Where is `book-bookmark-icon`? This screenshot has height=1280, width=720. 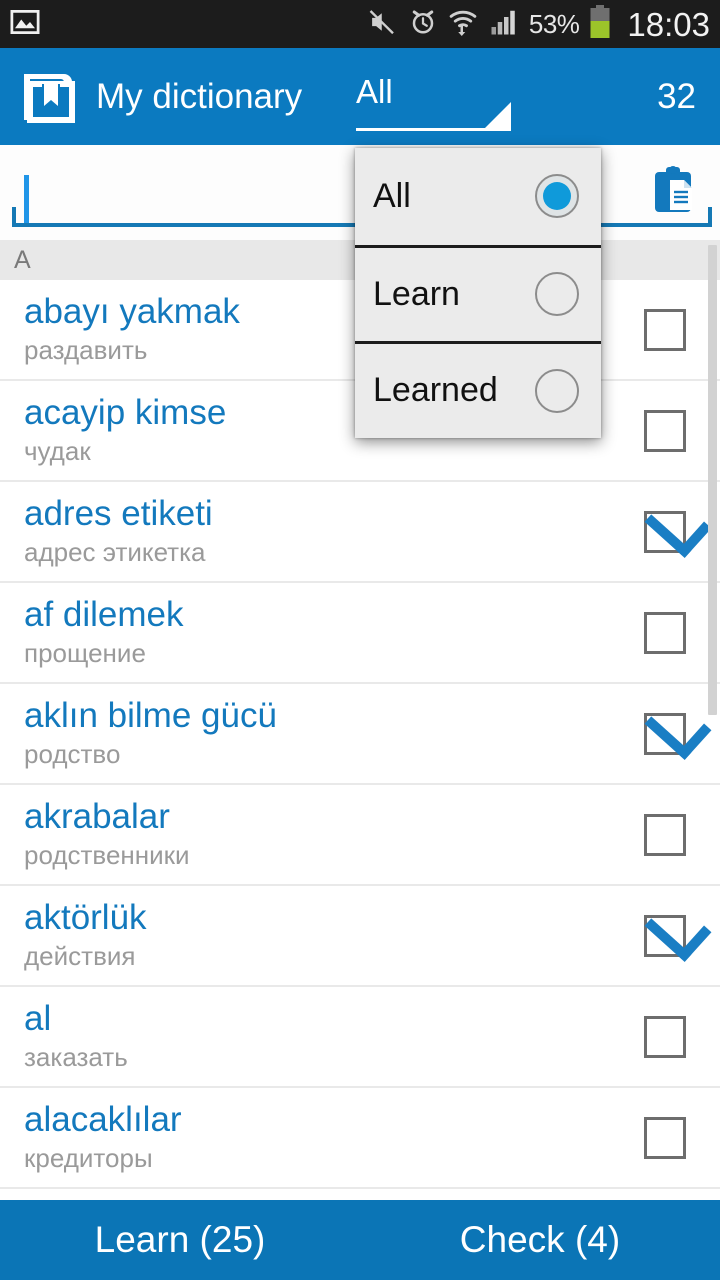 book-bookmark-icon is located at coordinates (49, 97).